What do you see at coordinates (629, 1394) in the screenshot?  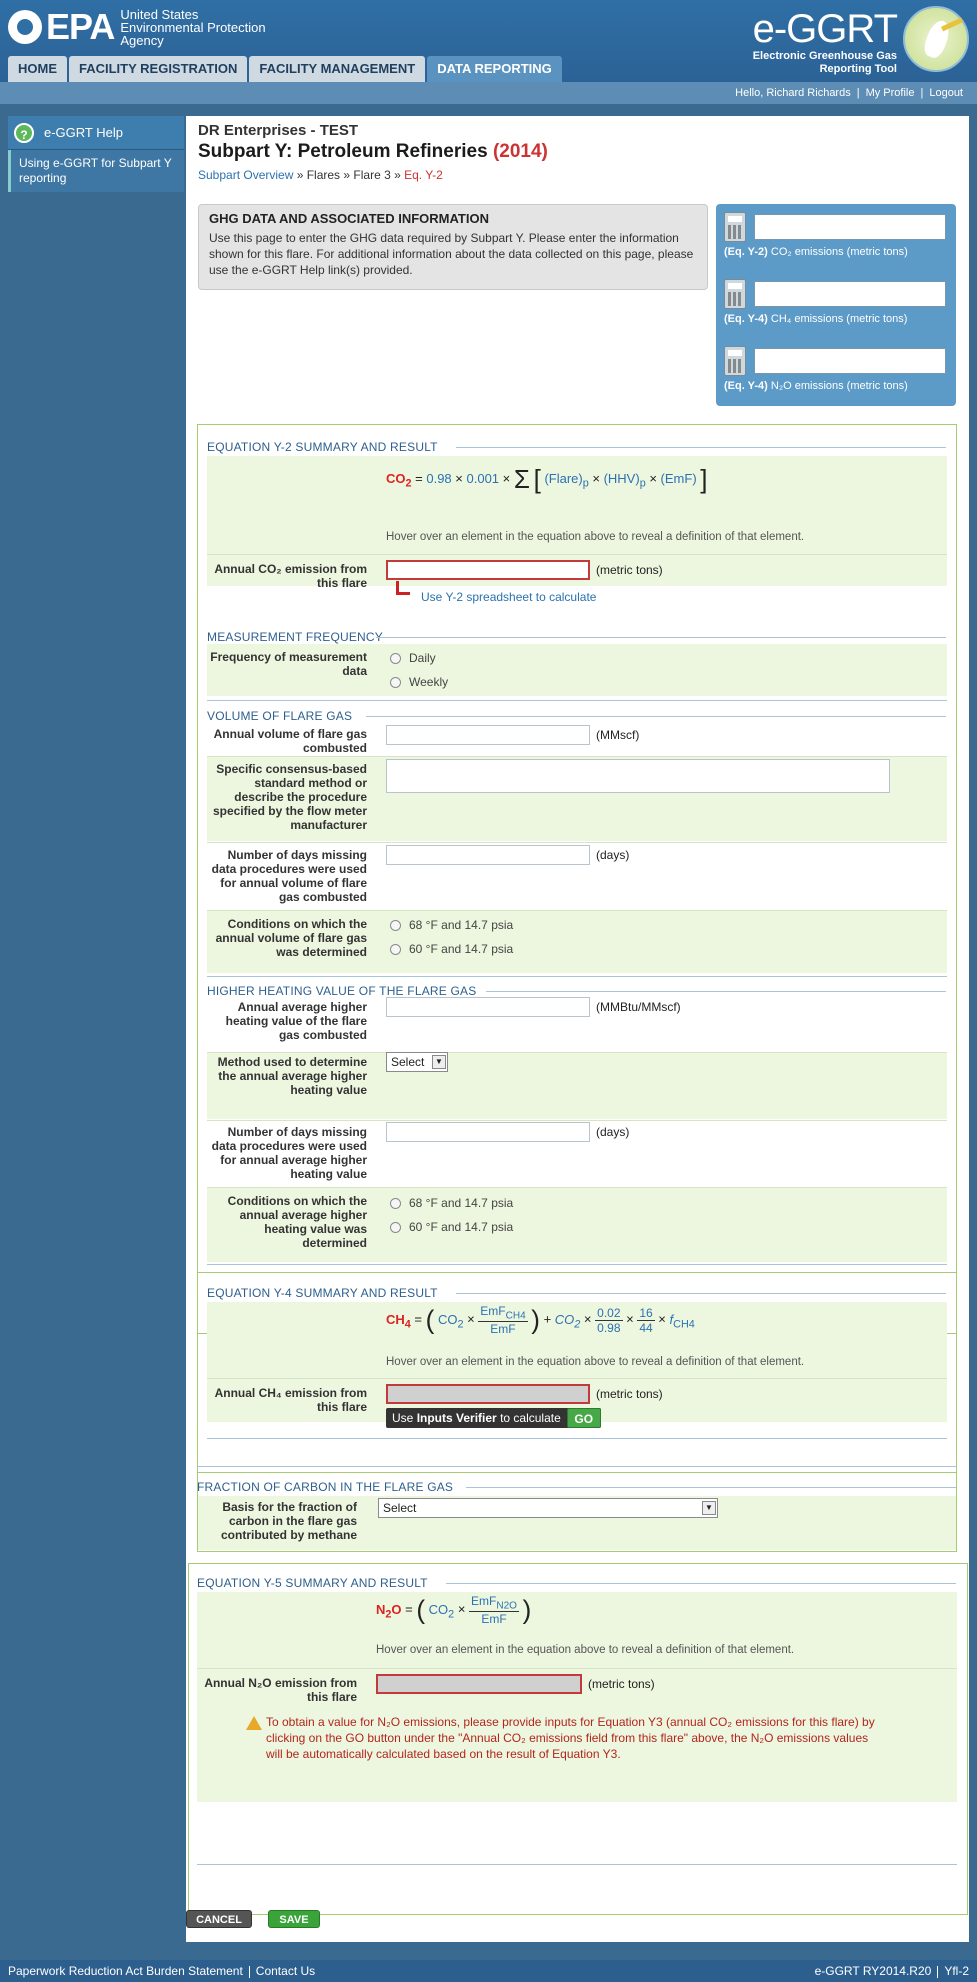 I see `ch4-unit: (metric tons)` at bounding box center [629, 1394].